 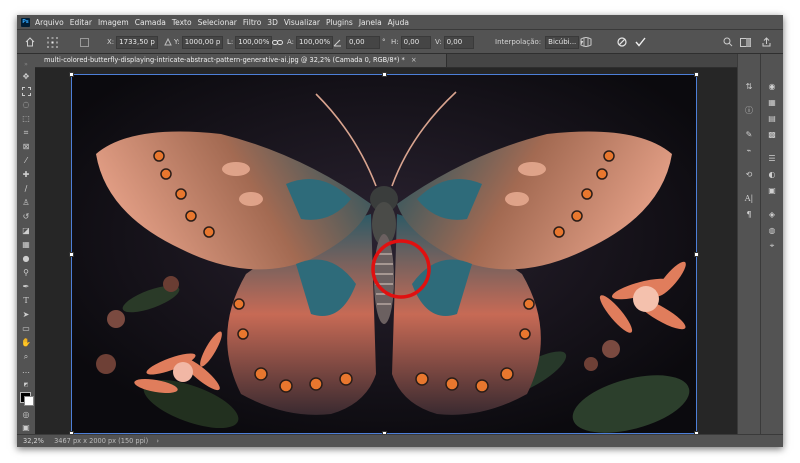 I want to click on width-label: L:, so click(x=230, y=42).